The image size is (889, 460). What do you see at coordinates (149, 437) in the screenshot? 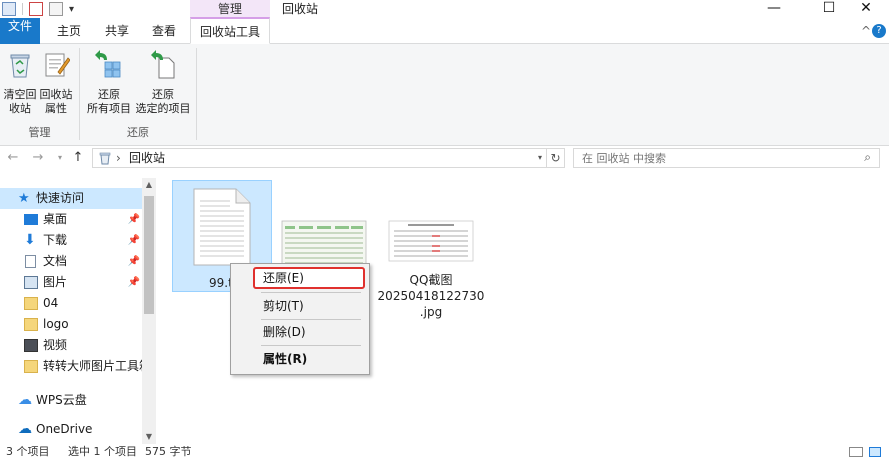
I see `scroll-down-icon: ▼` at bounding box center [149, 437].